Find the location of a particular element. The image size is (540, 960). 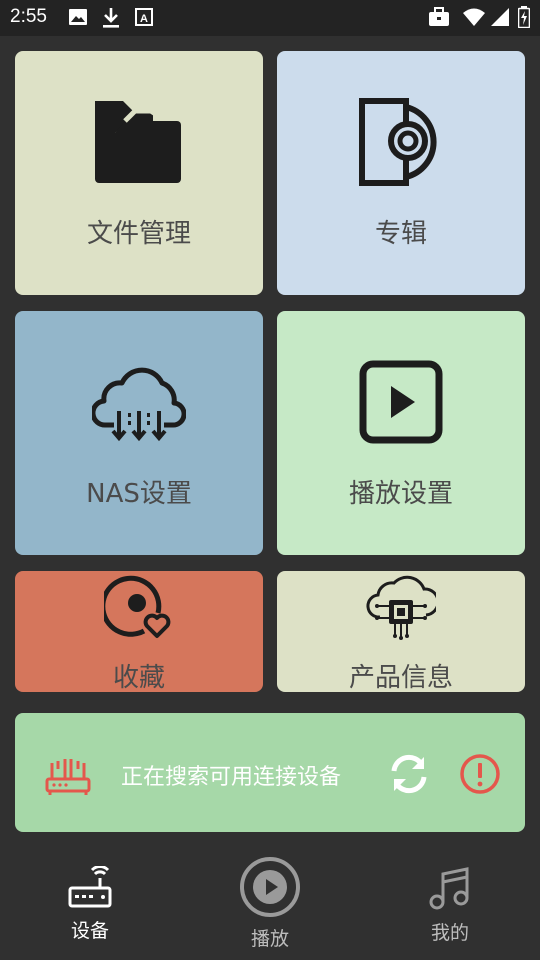

cloud-download-icon is located at coordinates (138, 405).